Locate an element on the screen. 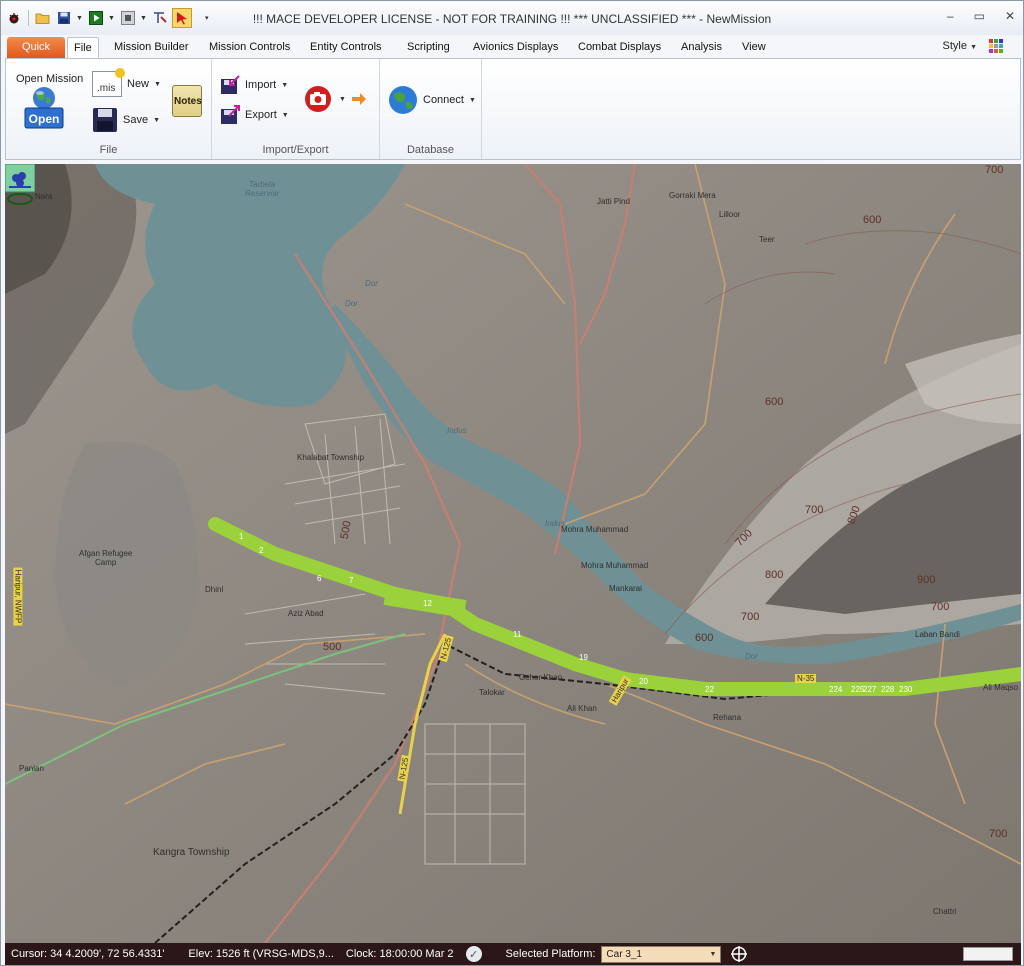 The height and width of the screenshot is (966, 1024). connect-dropdown-icon: ▼ is located at coordinates (472, 100).